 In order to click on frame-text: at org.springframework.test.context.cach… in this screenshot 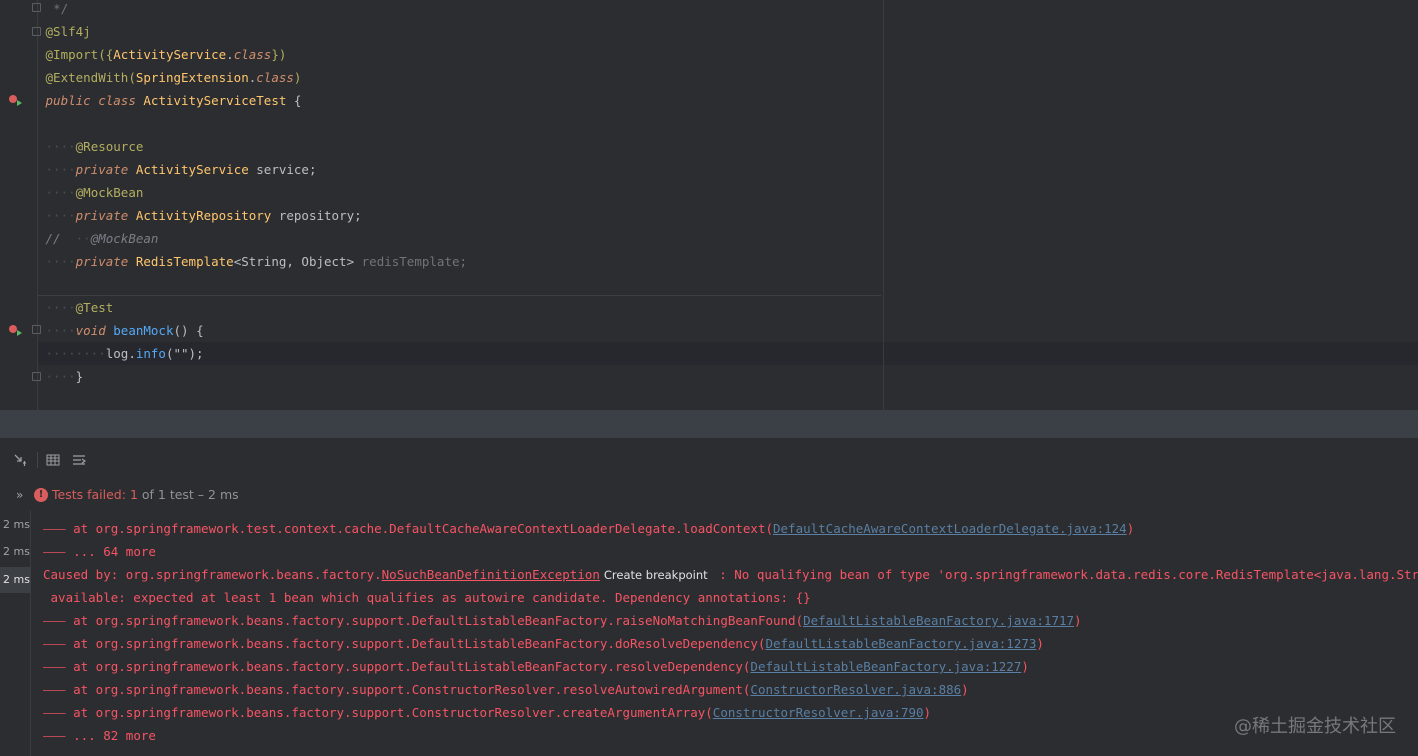, I will do `click(423, 528)`.